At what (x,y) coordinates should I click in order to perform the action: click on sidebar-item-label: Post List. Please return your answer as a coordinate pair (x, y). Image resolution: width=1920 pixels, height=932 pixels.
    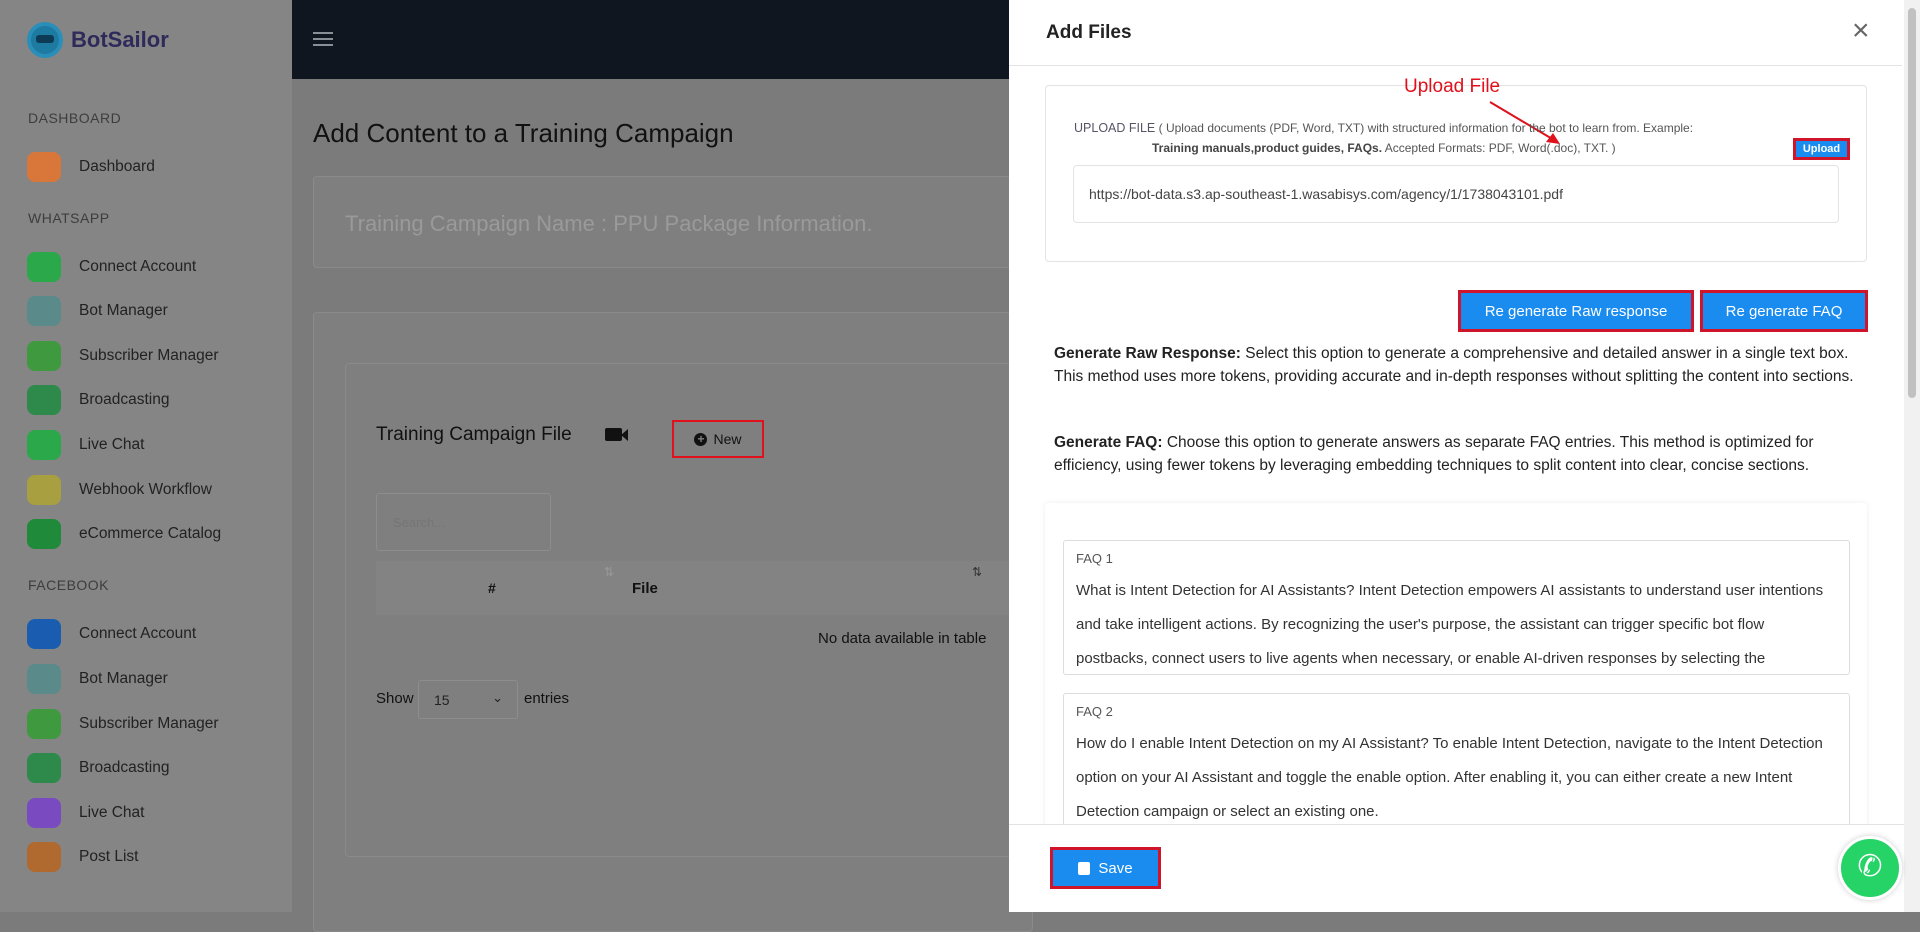
    Looking at the image, I should click on (109, 856).